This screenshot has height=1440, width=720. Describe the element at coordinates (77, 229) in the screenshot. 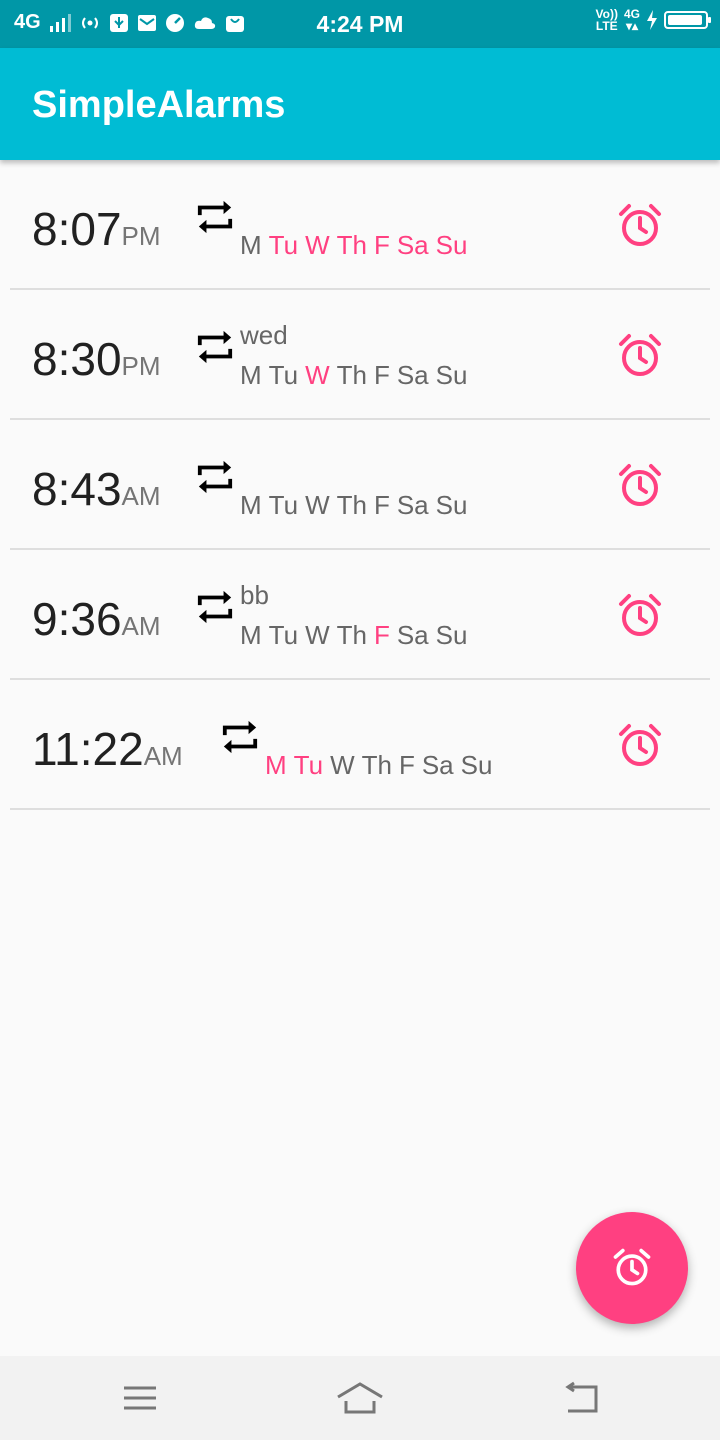

I see `alarm-time-value: 8:07` at that location.